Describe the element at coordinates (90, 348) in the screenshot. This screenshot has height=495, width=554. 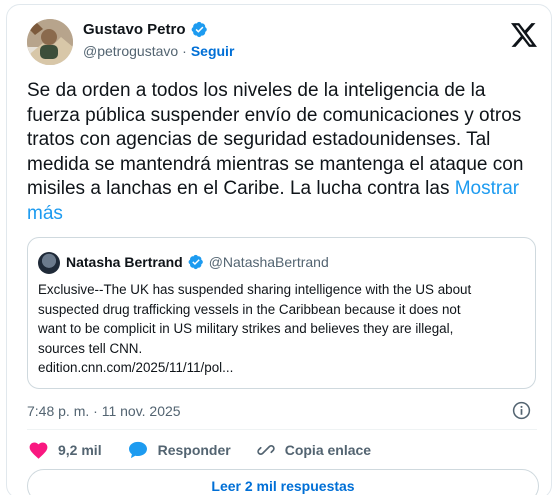
I see `quote-line: sources tell CNN.` at that location.